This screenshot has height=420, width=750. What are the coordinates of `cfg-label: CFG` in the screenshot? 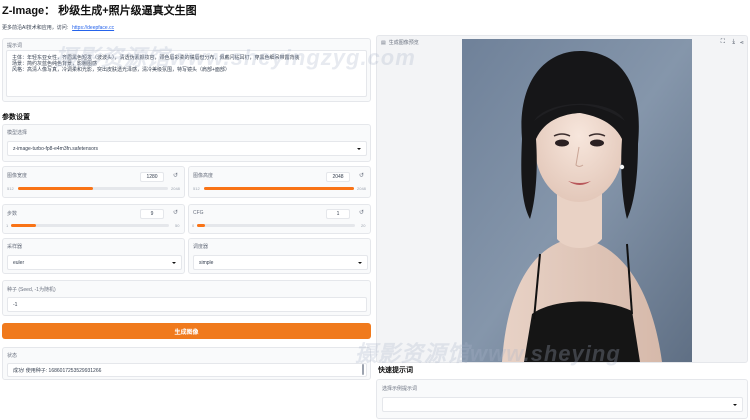 It's located at (198, 213).